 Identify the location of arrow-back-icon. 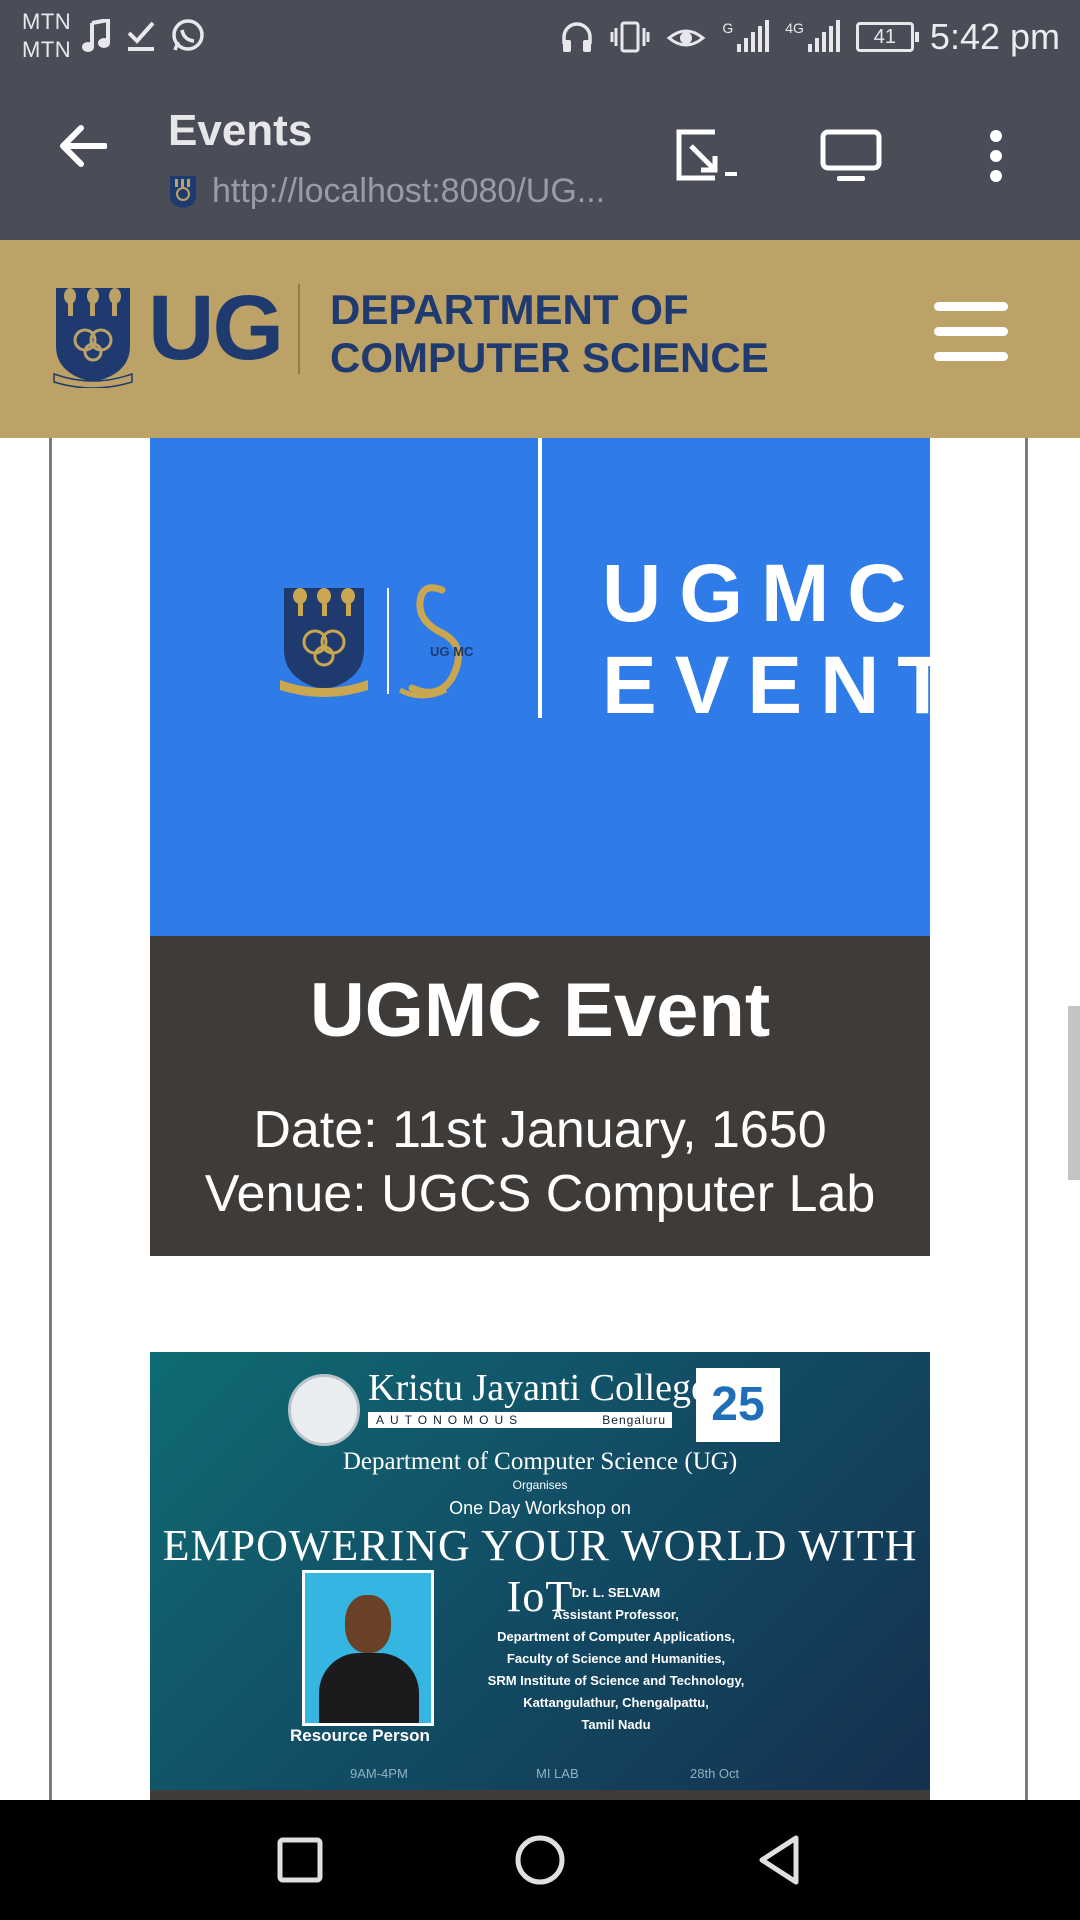
(83, 146).